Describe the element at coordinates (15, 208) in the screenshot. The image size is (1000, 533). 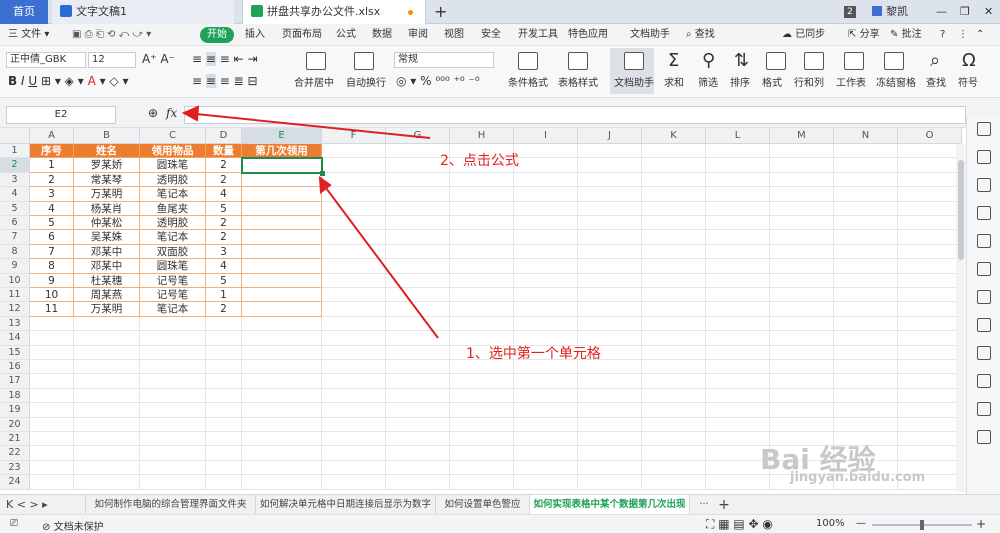
I see `row-header: 5` at that location.